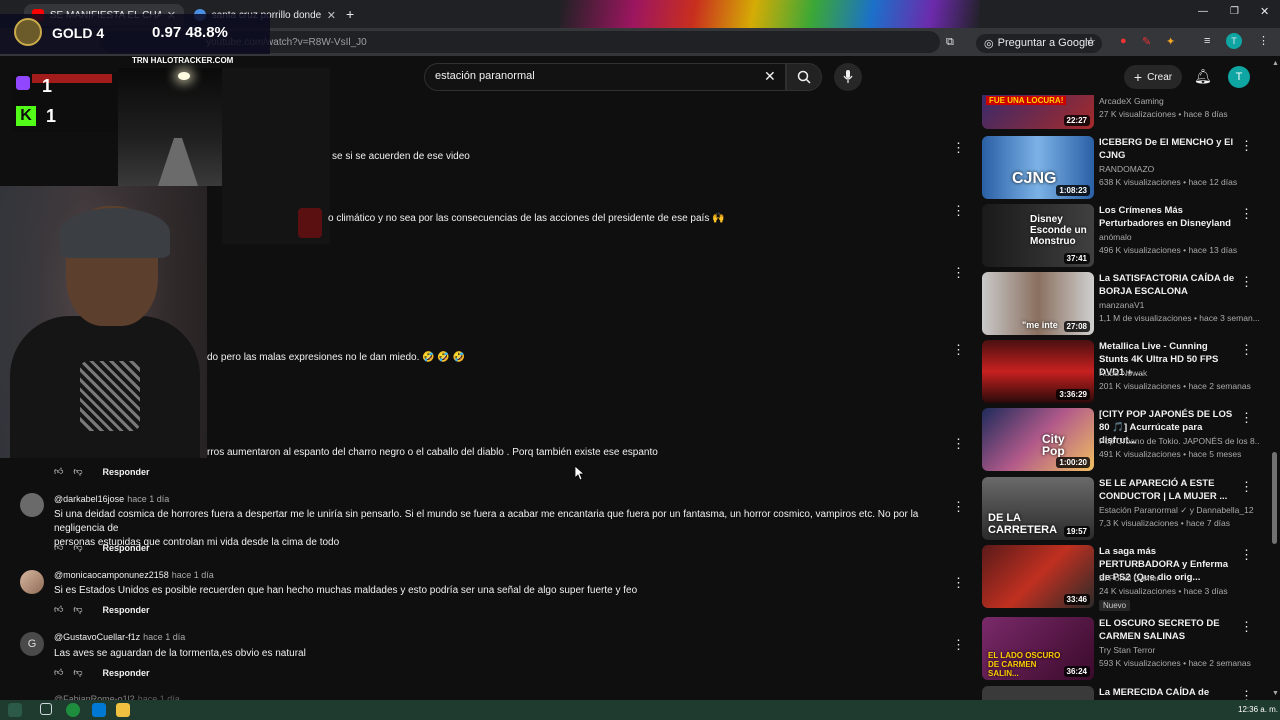 Image resolution: width=1280 pixels, height=720 pixels. I want to click on minimize-icon: —, so click(1203, 11).